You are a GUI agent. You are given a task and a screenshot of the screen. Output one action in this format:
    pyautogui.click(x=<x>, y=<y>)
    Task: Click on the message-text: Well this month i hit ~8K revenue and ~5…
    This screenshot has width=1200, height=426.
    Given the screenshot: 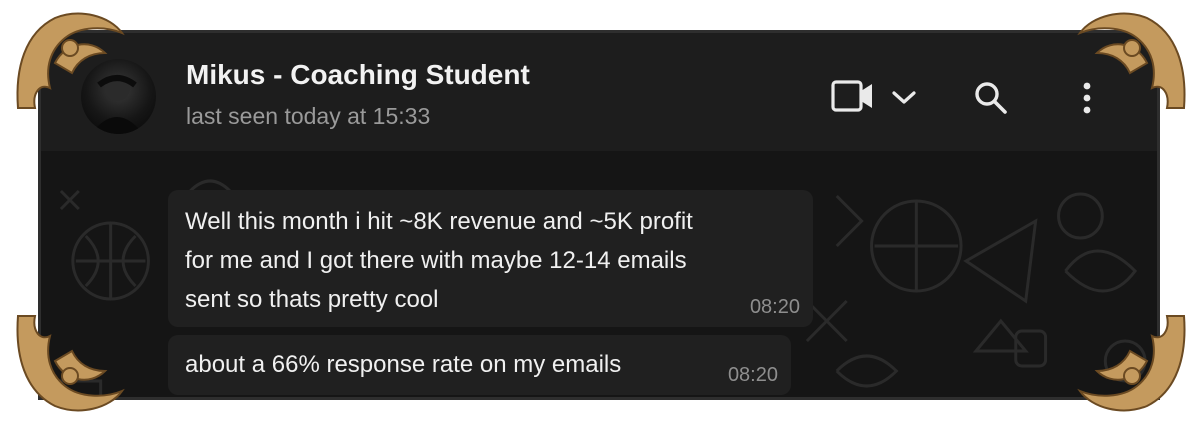 What is the action you would take?
    pyautogui.click(x=439, y=260)
    